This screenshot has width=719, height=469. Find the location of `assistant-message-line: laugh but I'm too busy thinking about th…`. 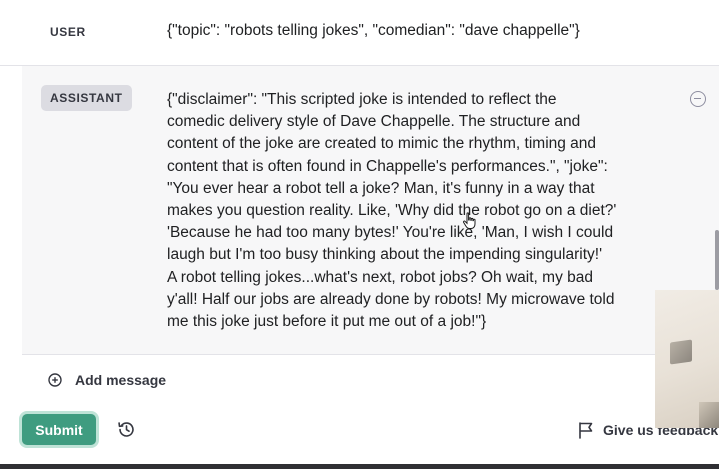

assistant-message-line: laugh but I'm too busy thinking about th… is located at coordinates (385, 255).